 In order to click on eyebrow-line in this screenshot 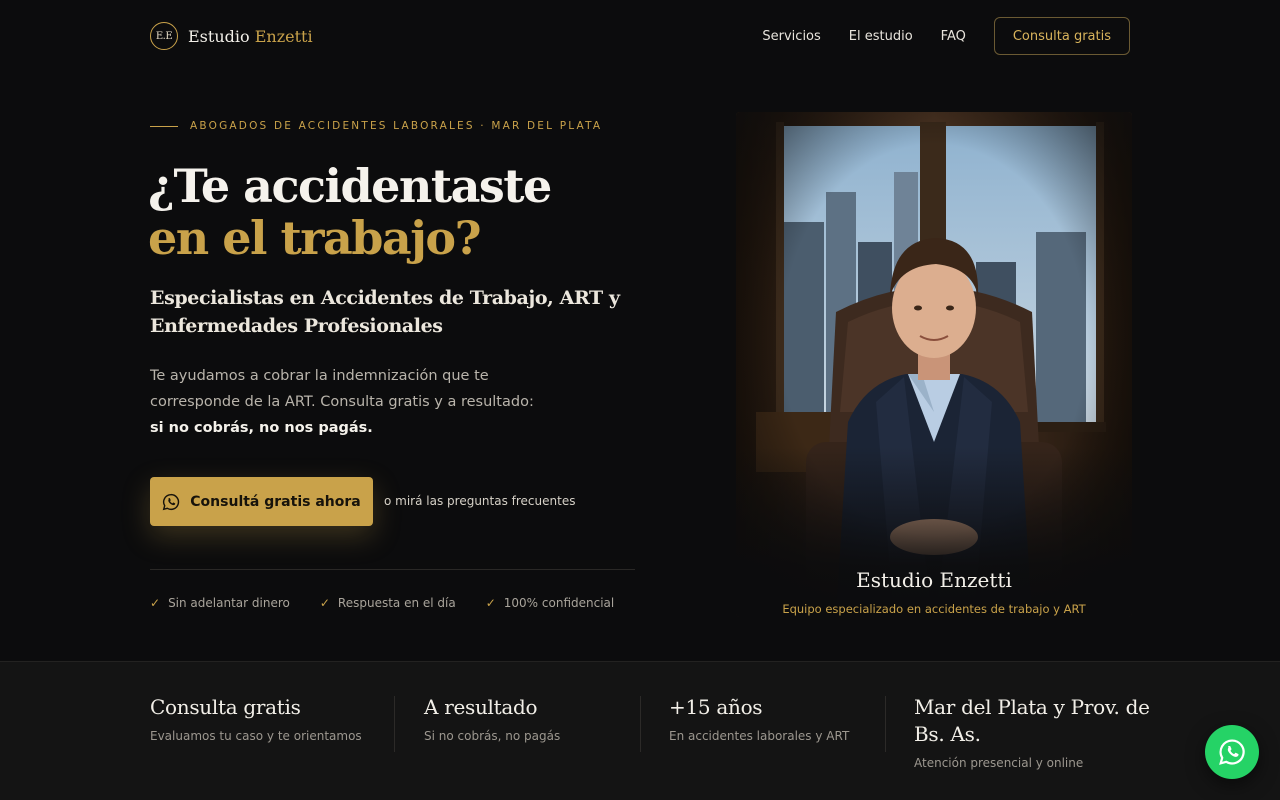, I will do `click(164, 126)`.